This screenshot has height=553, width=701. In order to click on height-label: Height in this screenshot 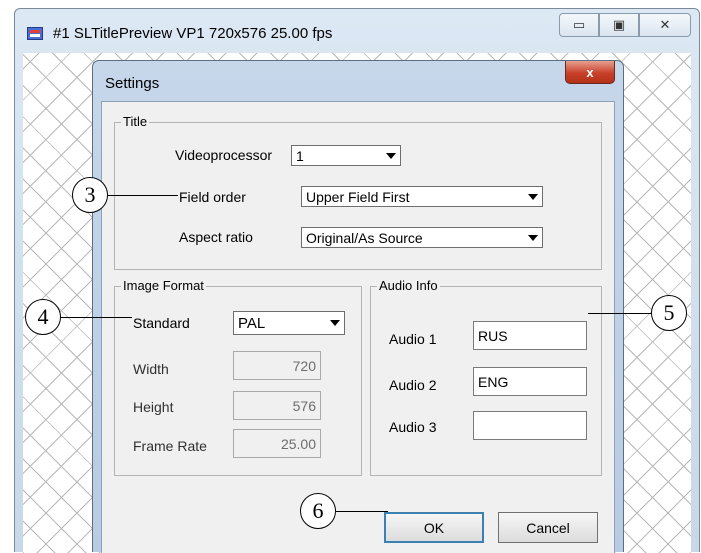, I will do `click(153, 407)`.